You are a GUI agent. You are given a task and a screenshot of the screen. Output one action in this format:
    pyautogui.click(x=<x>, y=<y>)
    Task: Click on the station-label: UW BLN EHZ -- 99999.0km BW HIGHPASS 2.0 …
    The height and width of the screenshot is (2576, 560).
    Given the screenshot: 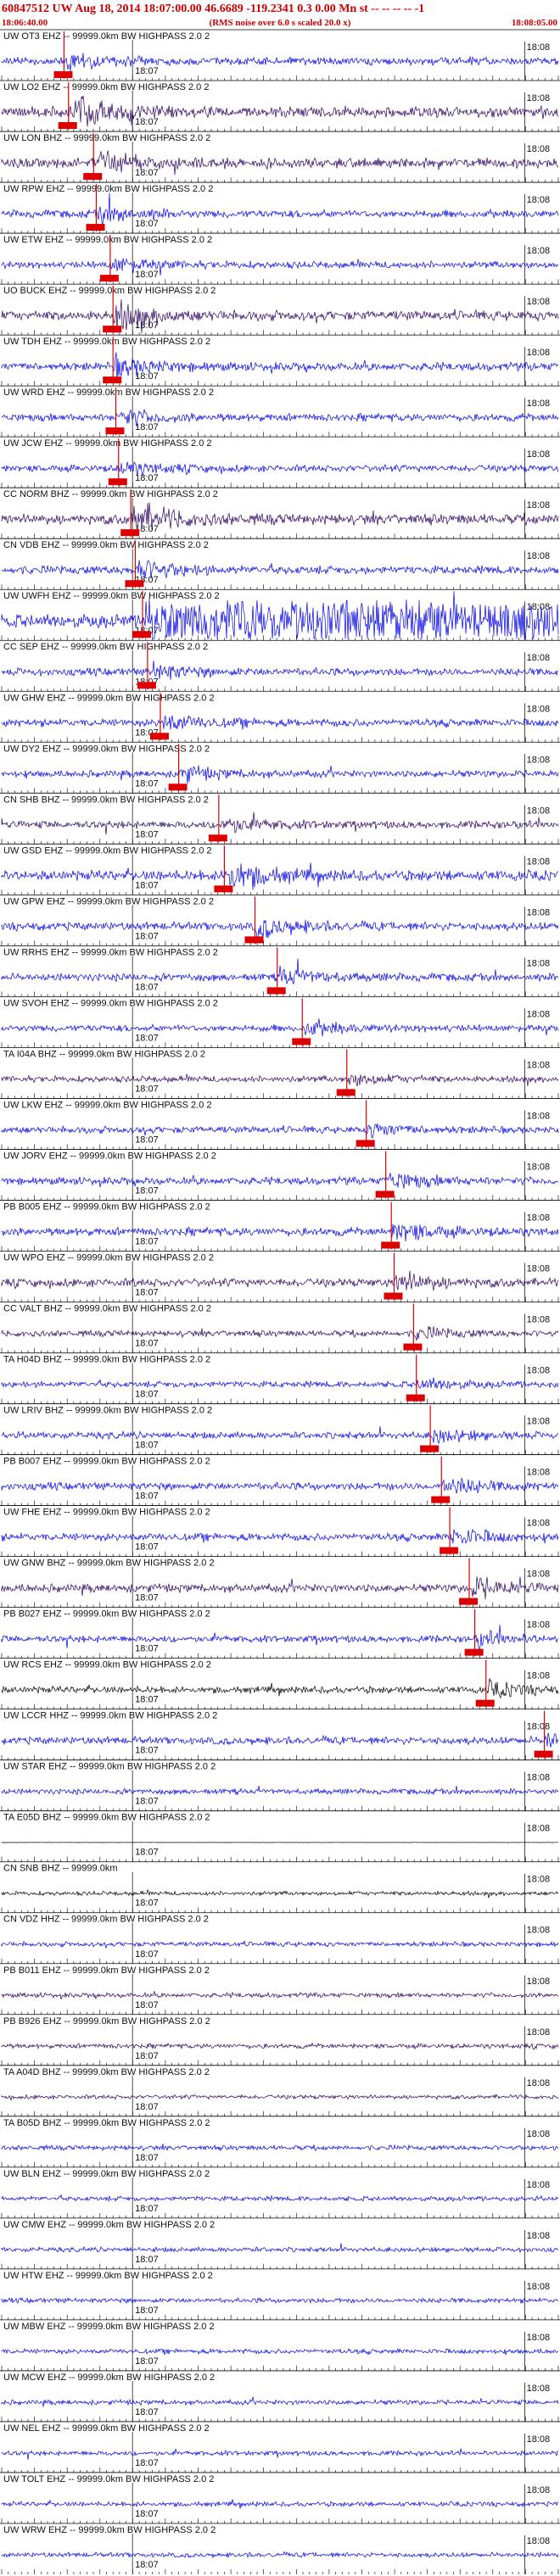 What is the action you would take?
    pyautogui.click(x=107, y=2174)
    